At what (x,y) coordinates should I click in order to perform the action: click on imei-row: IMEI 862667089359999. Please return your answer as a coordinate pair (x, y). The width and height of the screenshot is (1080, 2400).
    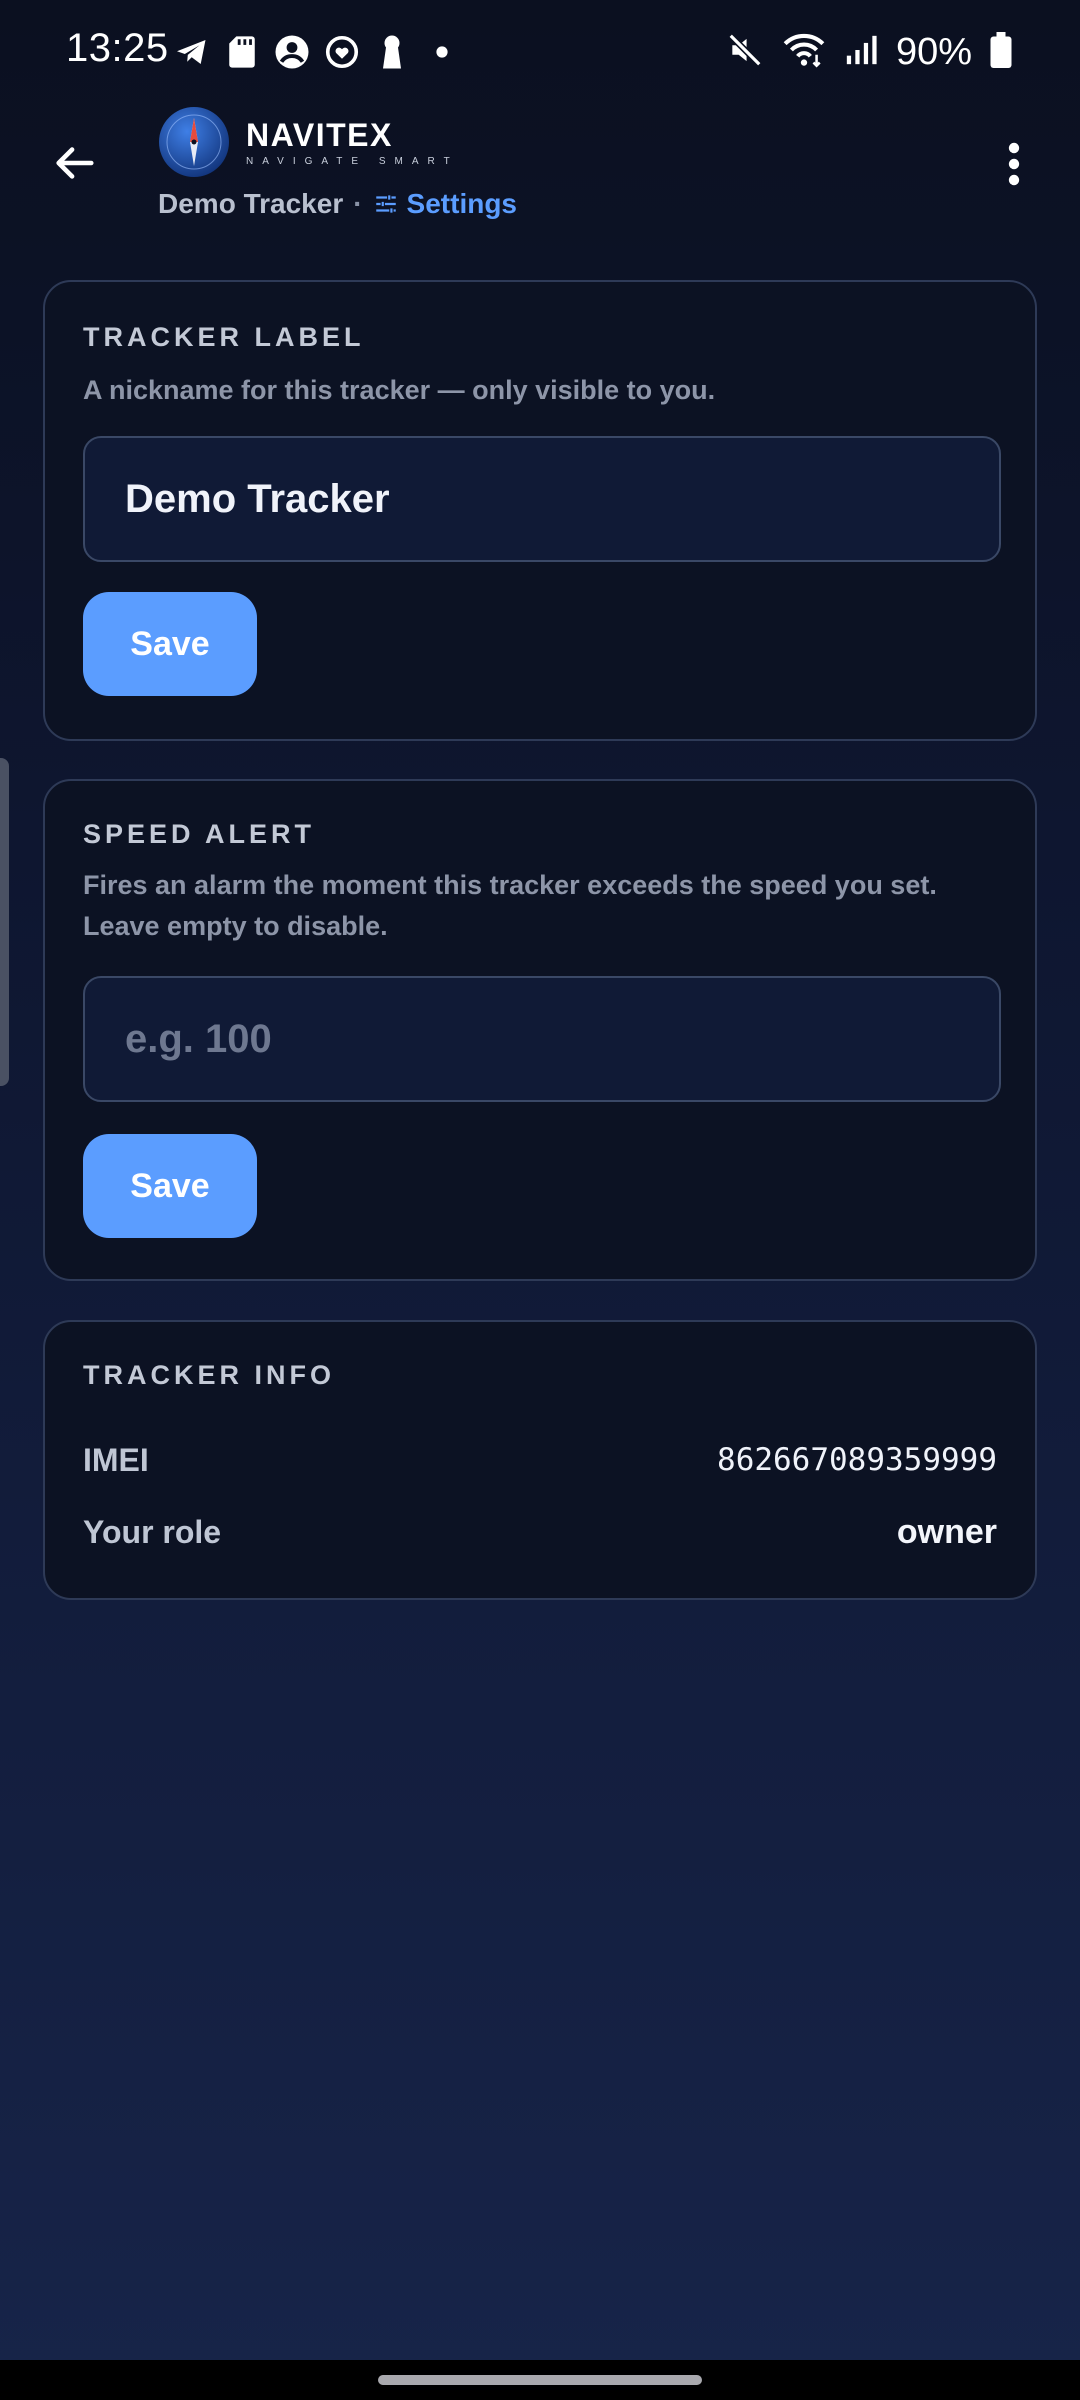
    Looking at the image, I should click on (540, 1460).